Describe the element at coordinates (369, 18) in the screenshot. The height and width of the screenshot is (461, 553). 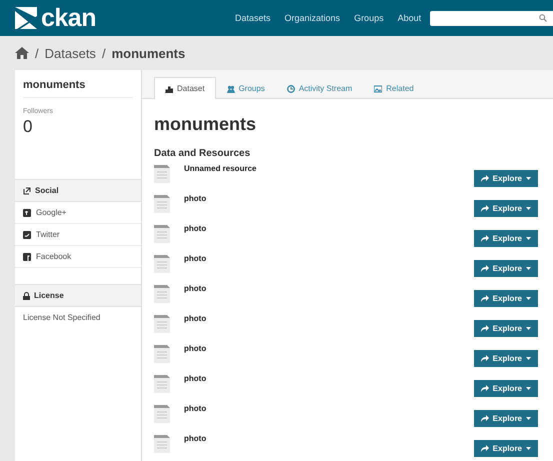
I see `nav-link: Groups` at that location.